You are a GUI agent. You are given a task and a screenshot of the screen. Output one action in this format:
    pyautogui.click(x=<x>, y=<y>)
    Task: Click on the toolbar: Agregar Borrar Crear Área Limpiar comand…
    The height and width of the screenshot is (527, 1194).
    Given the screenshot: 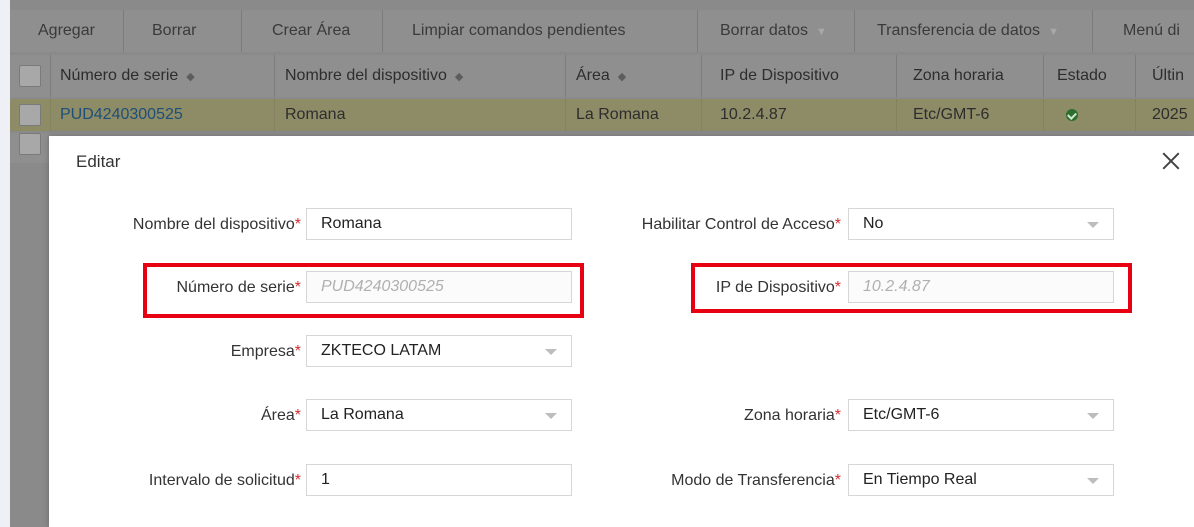 What is the action you would take?
    pyautogui.click(x=602, y=31)
    